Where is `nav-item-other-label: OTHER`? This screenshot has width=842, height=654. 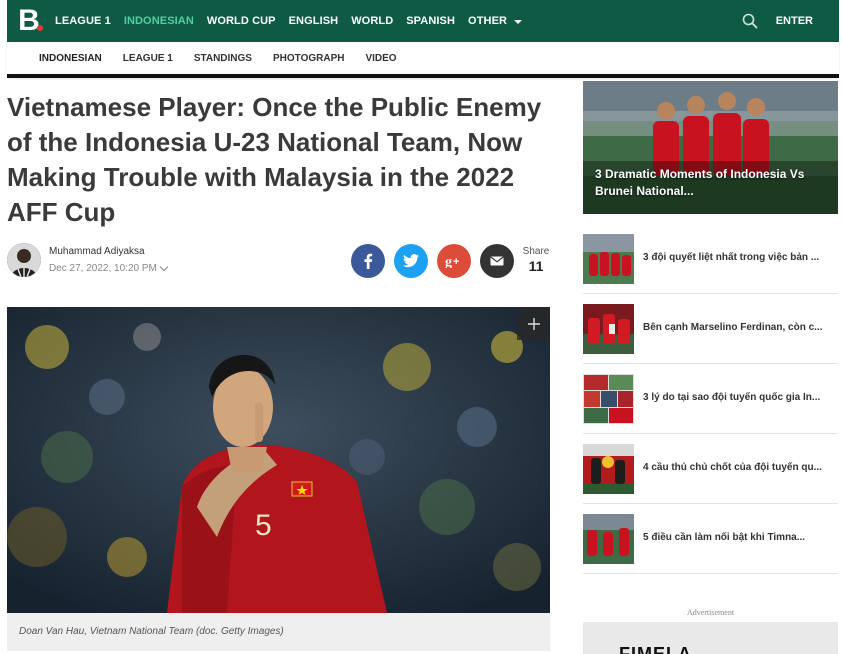
nav-item-other-label: OTHER is located at coordinates (488, 21).